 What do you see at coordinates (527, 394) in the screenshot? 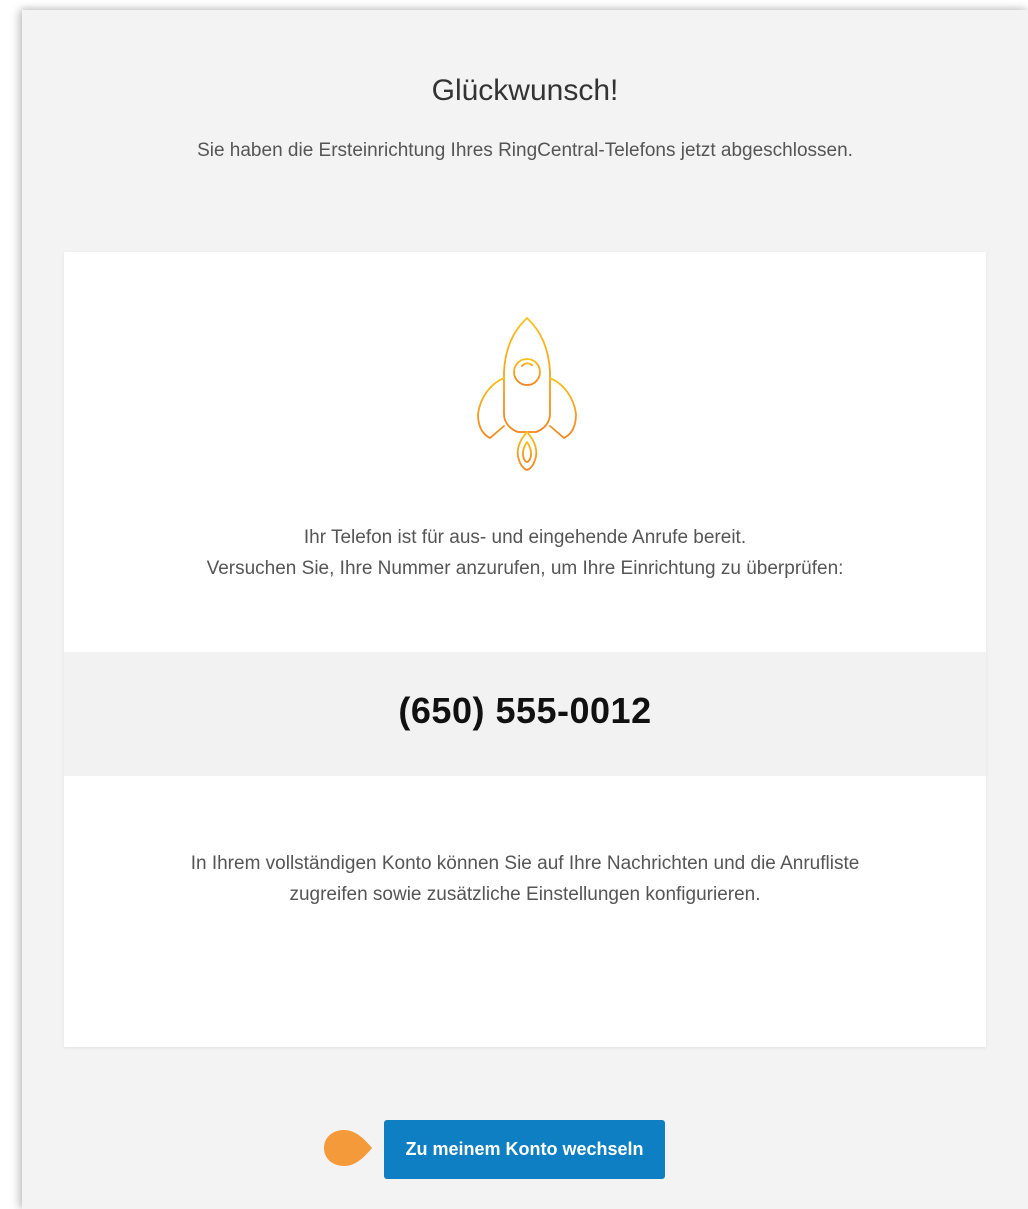
I see `rocket-icon` at bounding box center [527, 394].